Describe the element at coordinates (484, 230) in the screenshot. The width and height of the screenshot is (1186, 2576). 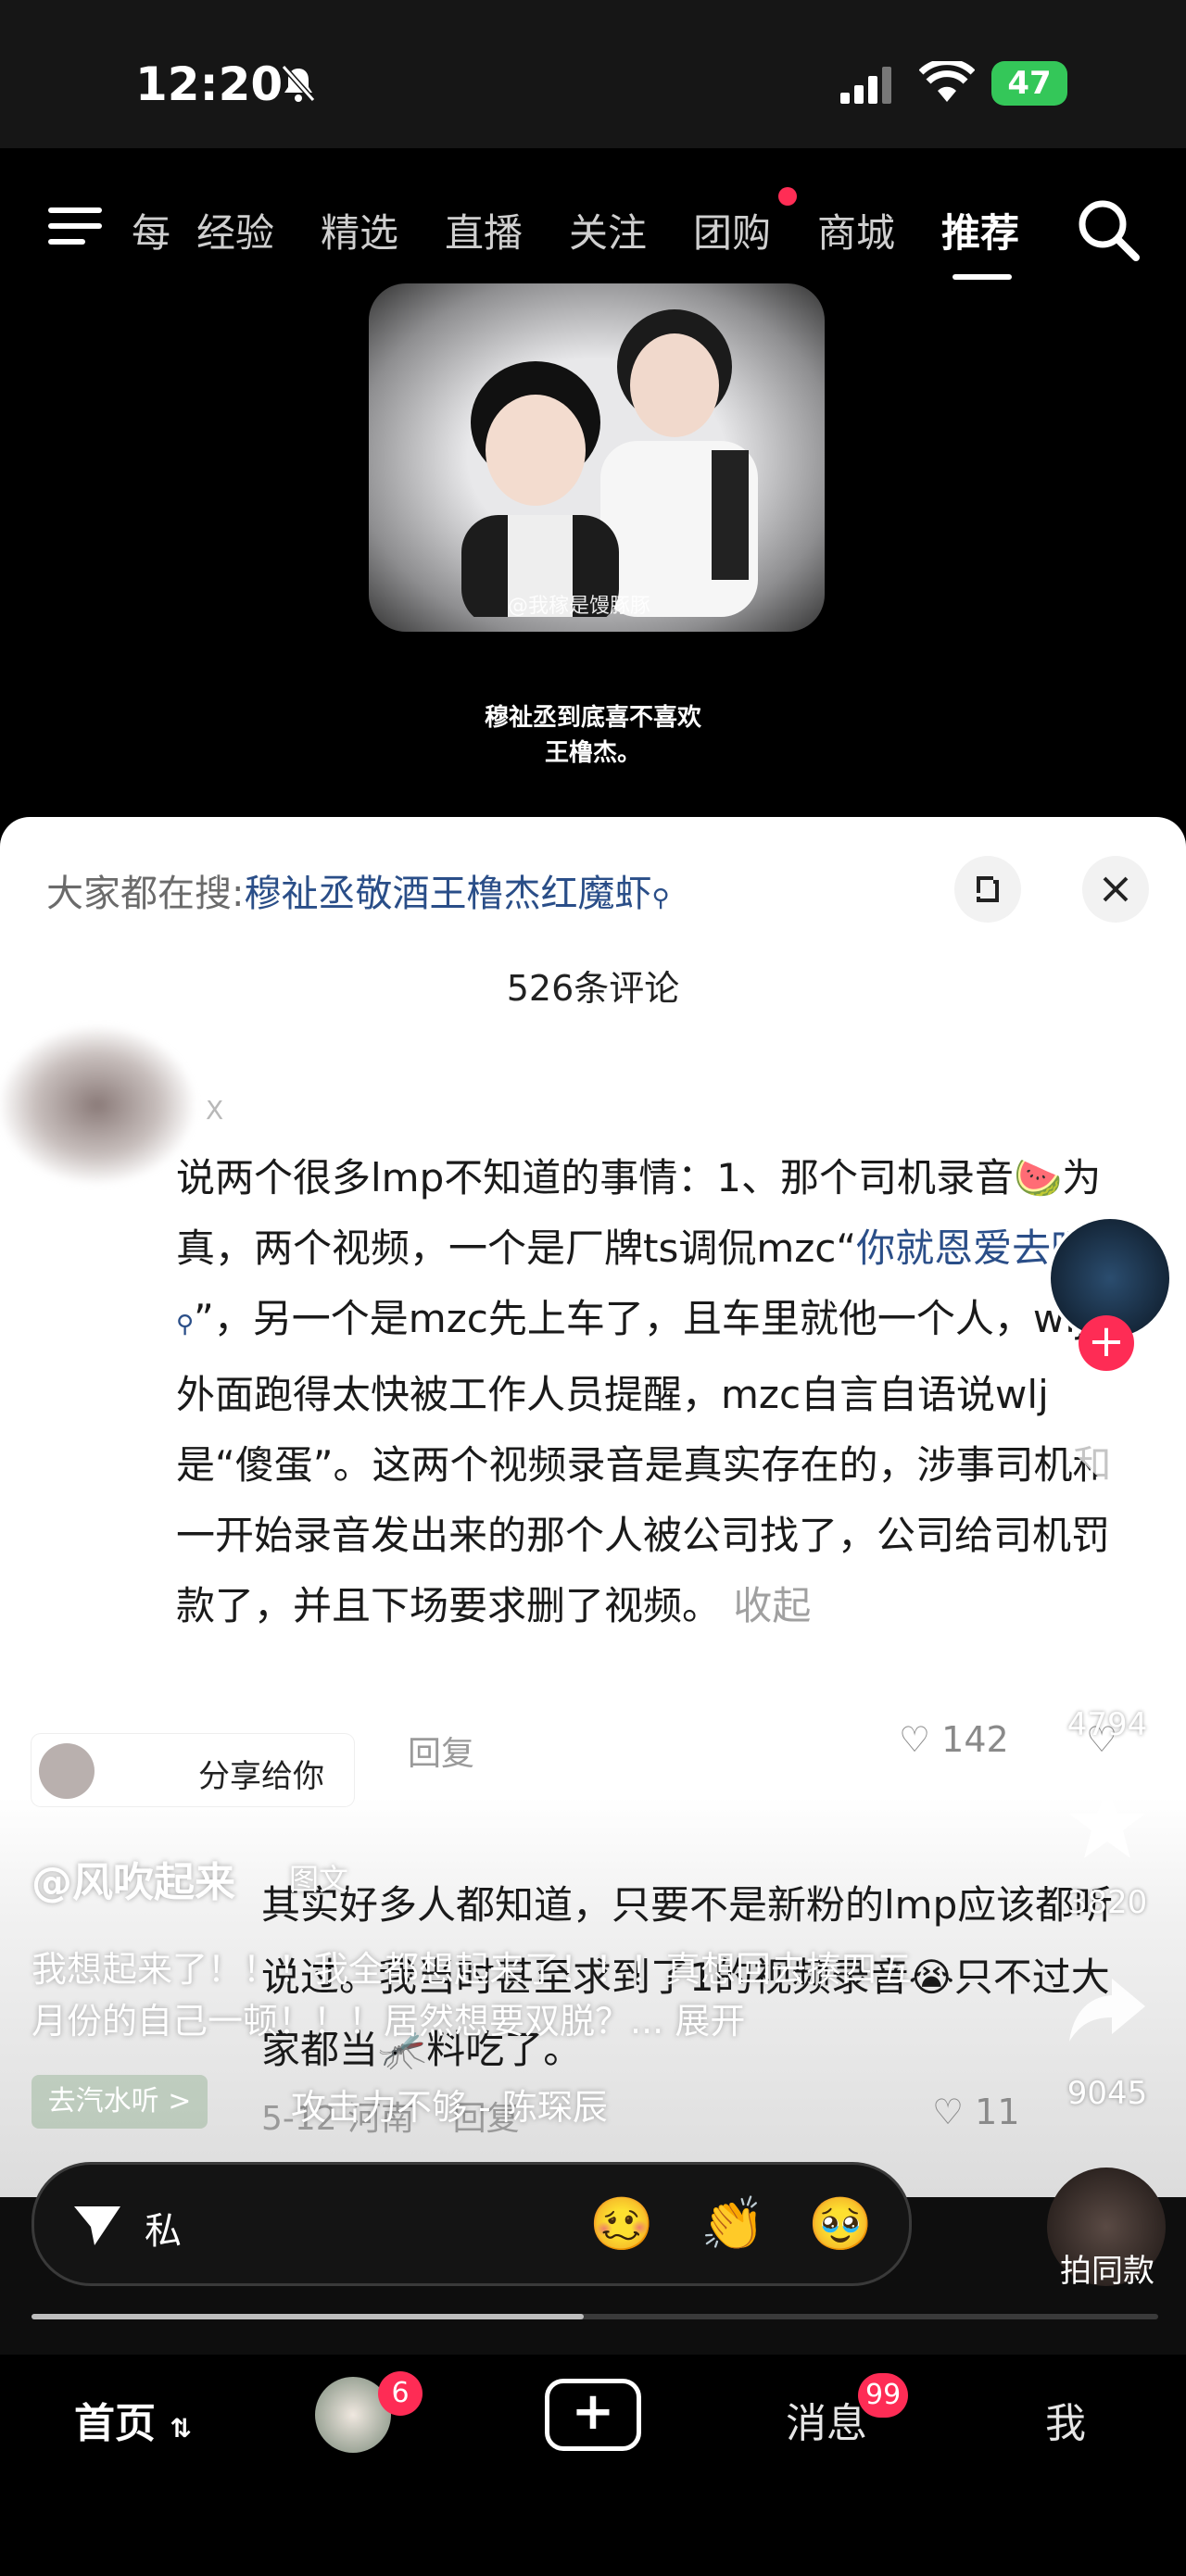
I see `tab-live: 直播` at that location.